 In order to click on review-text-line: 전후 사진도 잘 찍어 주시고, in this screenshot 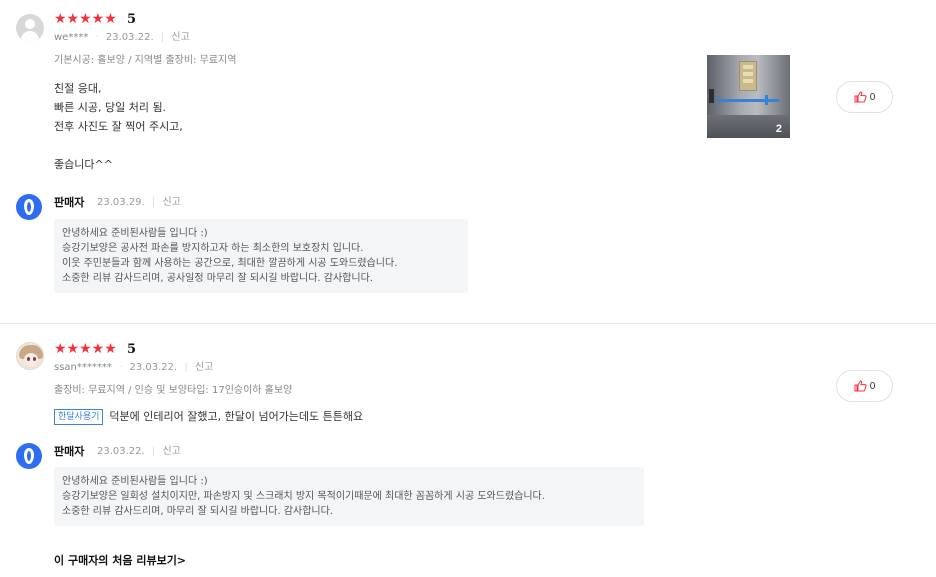, I will do `click(118, 126)`.